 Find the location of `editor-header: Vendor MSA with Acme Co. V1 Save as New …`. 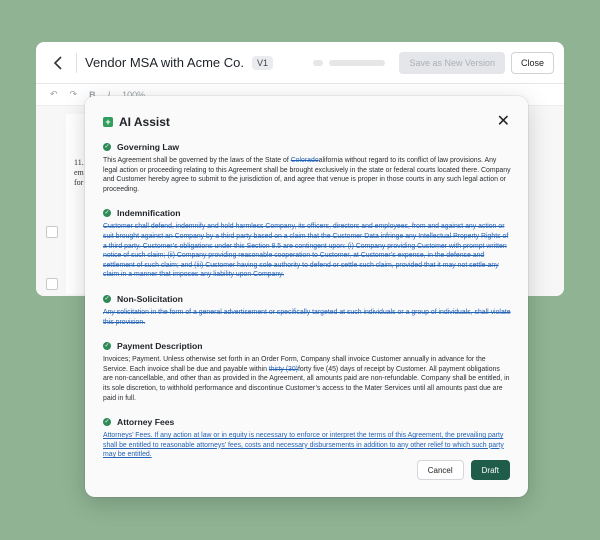

editor-header: Vendor MSA with Acme Co. V1 Save as New … is located at coordinates (300, 63).